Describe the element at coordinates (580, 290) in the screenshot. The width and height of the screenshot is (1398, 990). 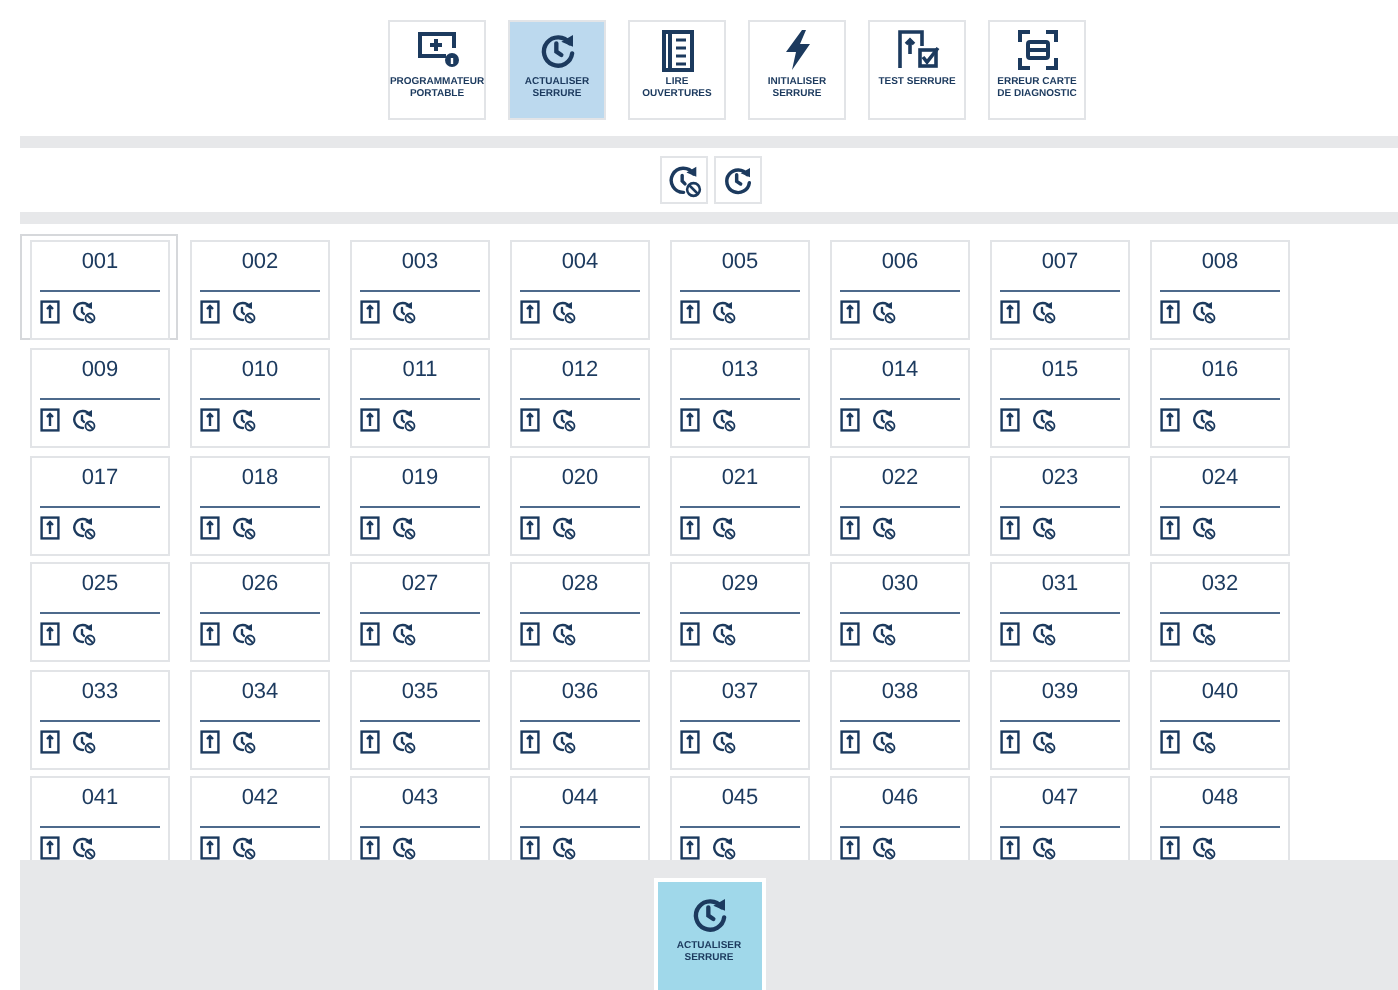
I see `lock-card: 004` at that location.